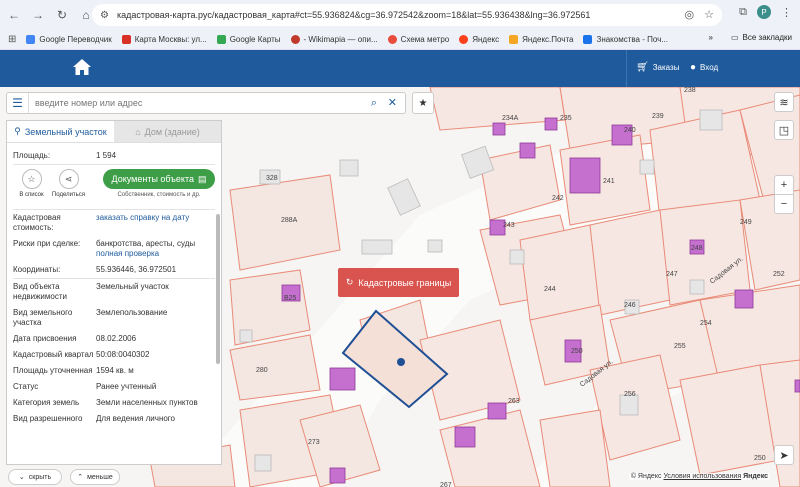 The height and width of the screenshot is (487, 800). I want to click on wikimapia-icon, so click(295, 39).